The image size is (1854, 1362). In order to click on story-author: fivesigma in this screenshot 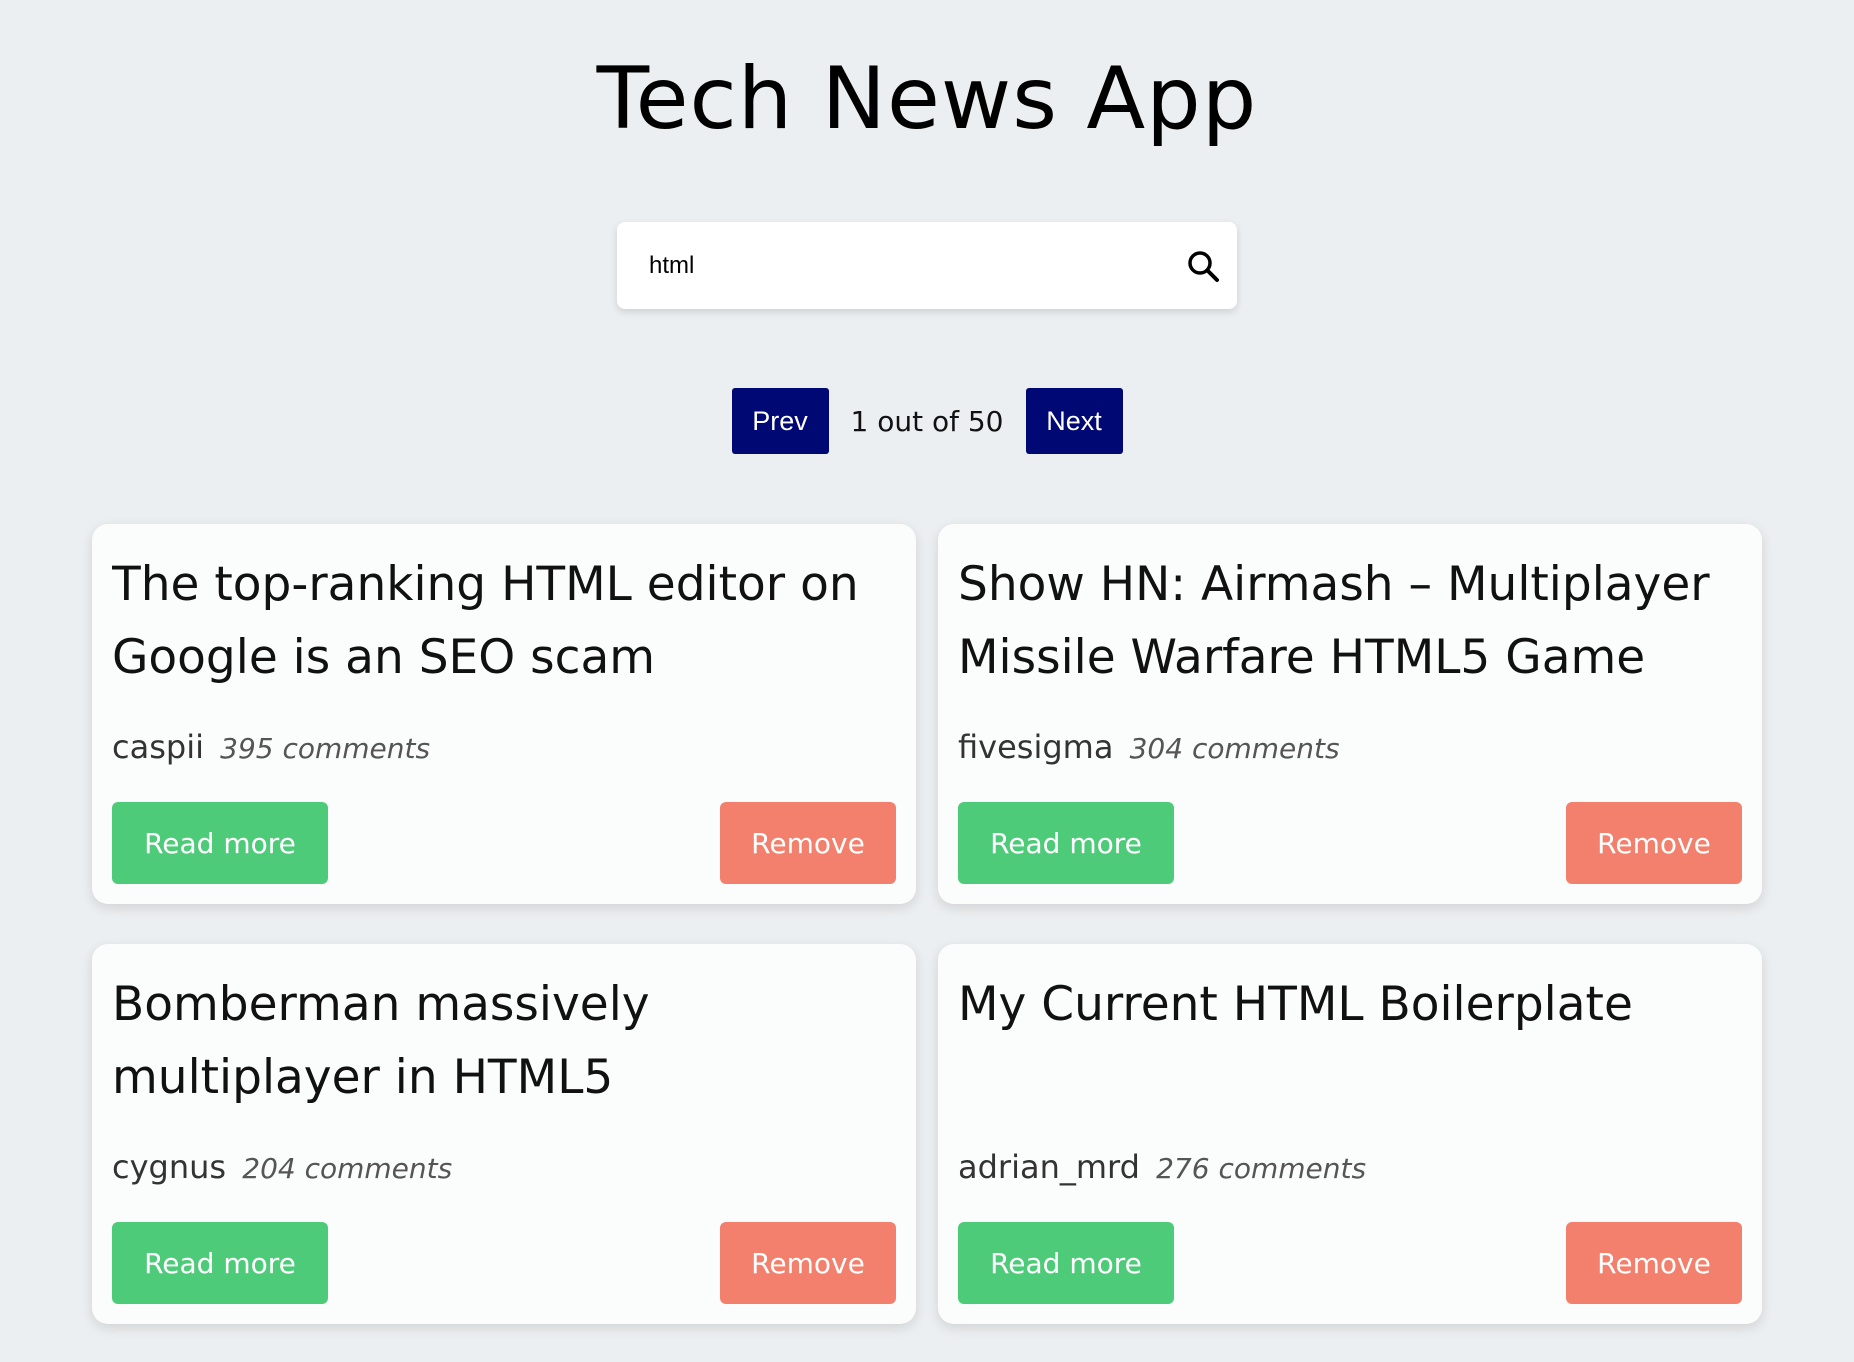, I will do `click(1036, 747)`.